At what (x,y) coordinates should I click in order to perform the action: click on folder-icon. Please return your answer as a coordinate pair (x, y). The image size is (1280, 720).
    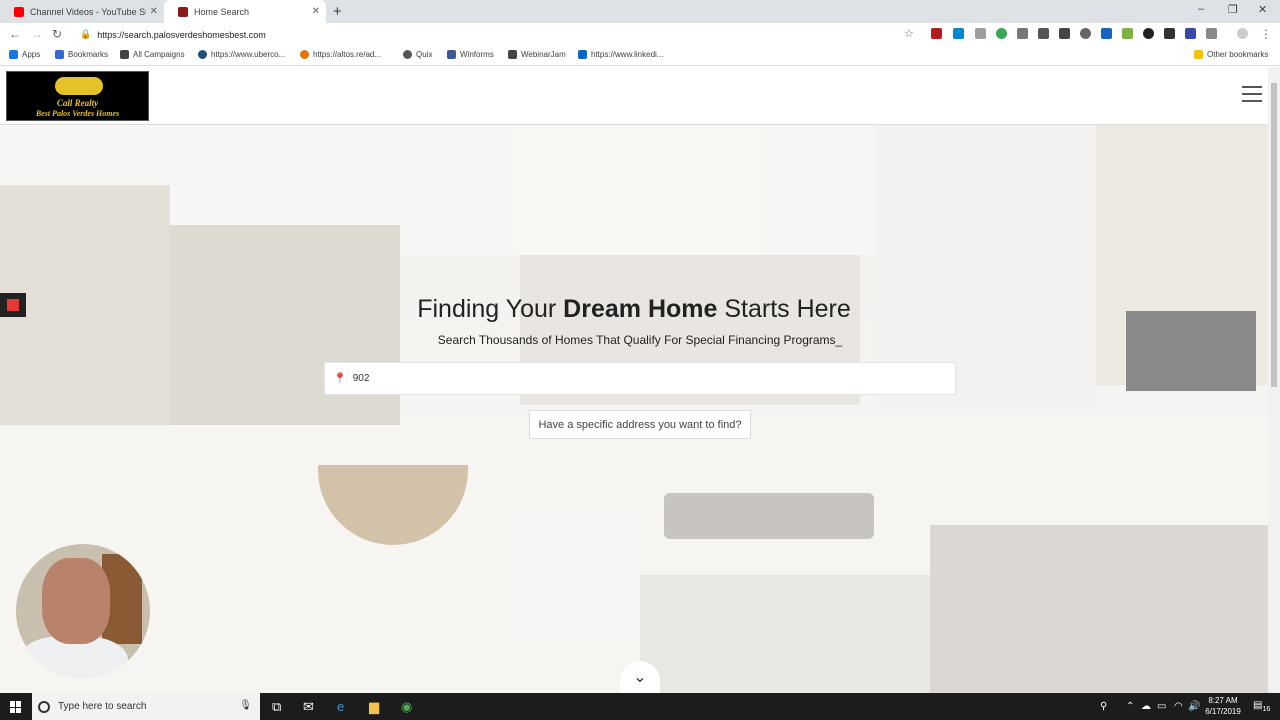
    Looking at the image, I should click on (1198, 54).